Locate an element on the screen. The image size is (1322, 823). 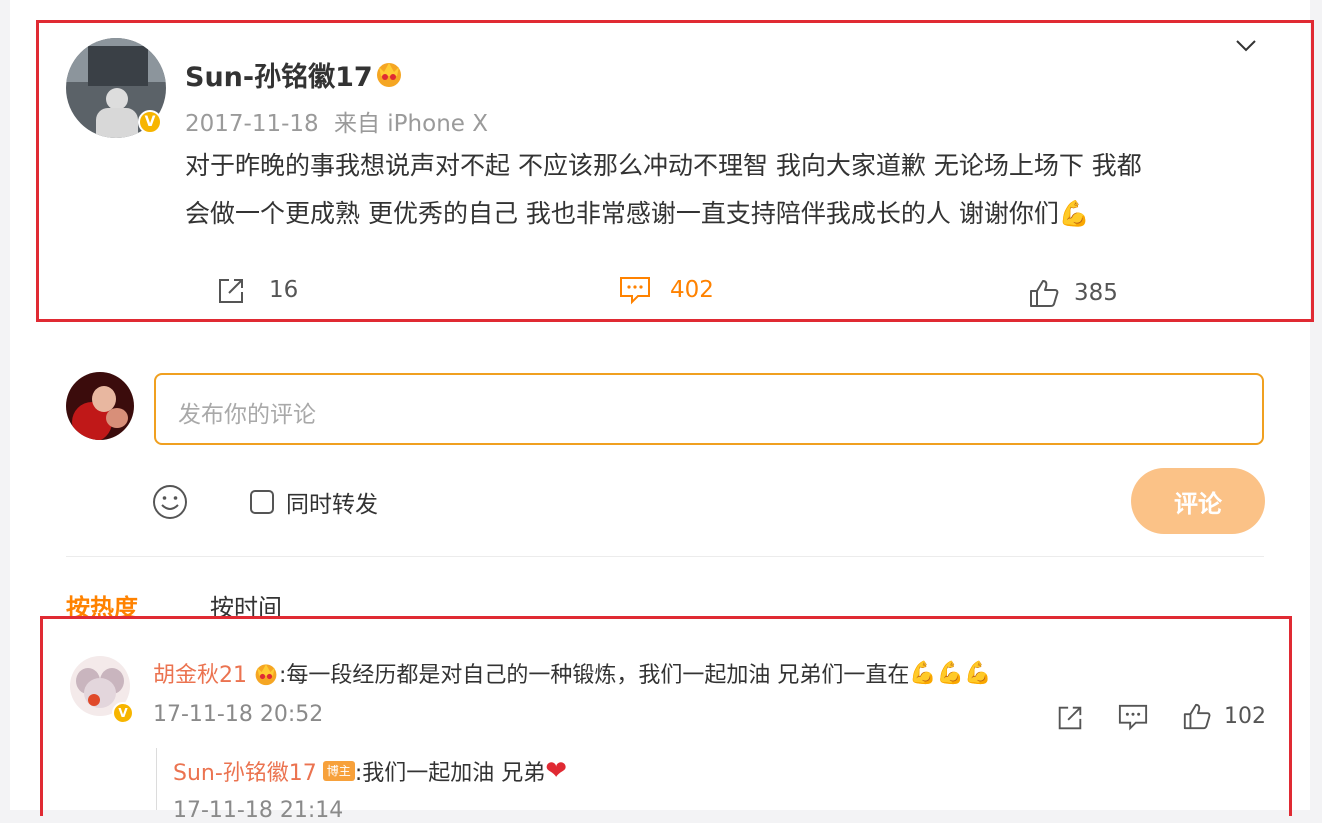
reply-thread-line is located at coordinates (156, 779).